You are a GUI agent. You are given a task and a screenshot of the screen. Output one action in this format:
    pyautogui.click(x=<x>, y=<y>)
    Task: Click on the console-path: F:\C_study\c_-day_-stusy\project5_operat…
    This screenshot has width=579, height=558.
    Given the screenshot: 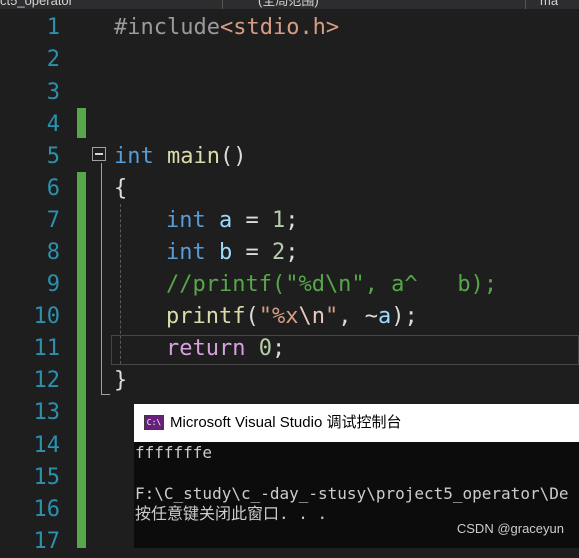 What is the action you would take?
    pyautogui.click(x=352, y=493)
    